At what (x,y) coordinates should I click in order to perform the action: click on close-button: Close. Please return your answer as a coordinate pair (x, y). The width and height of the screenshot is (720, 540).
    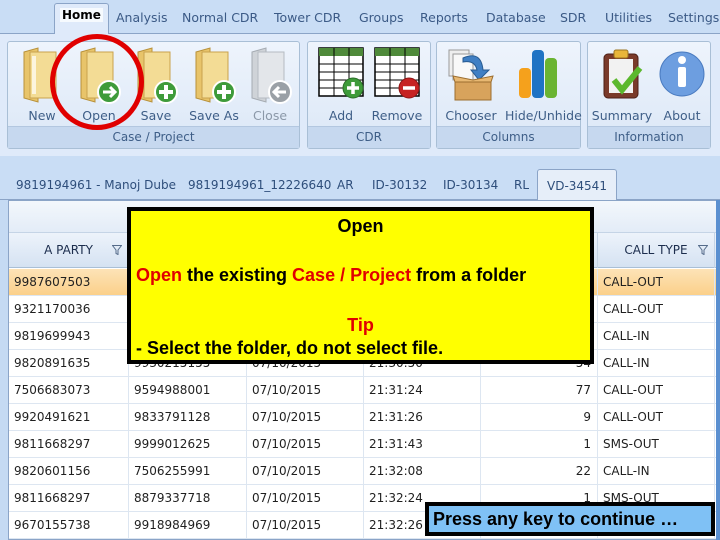
    Looking at the image, I should click on (270, 85).